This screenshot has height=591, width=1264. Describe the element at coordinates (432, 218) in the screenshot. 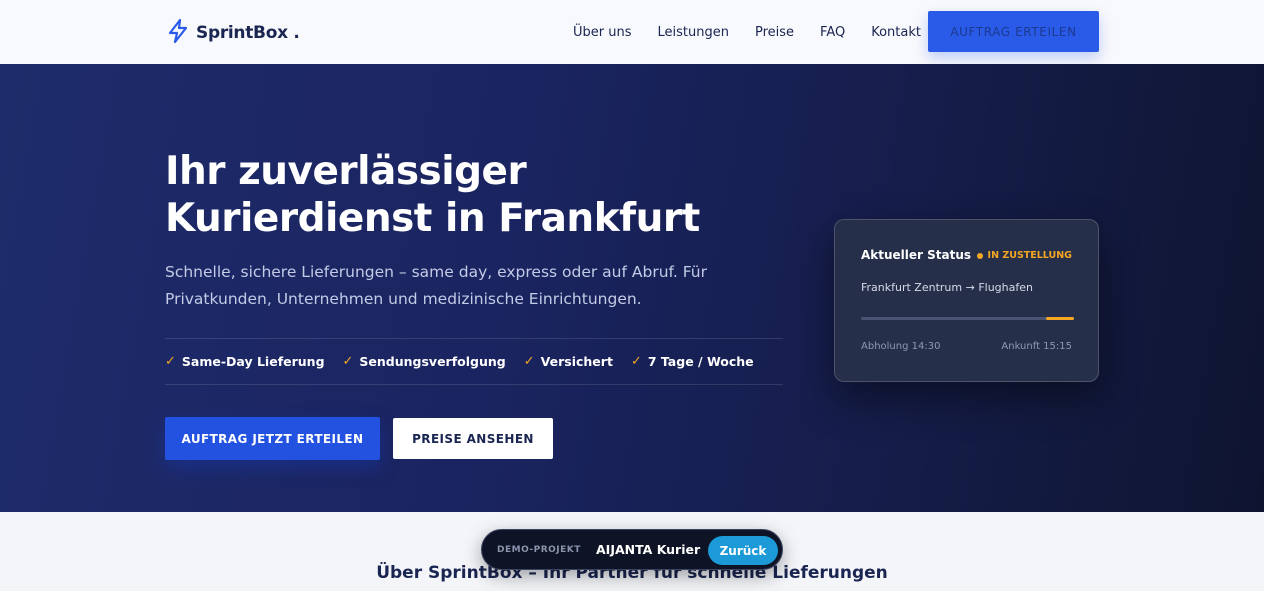

I see `hero-title-line2: Kurierdienst in Frankfurt` at that location.